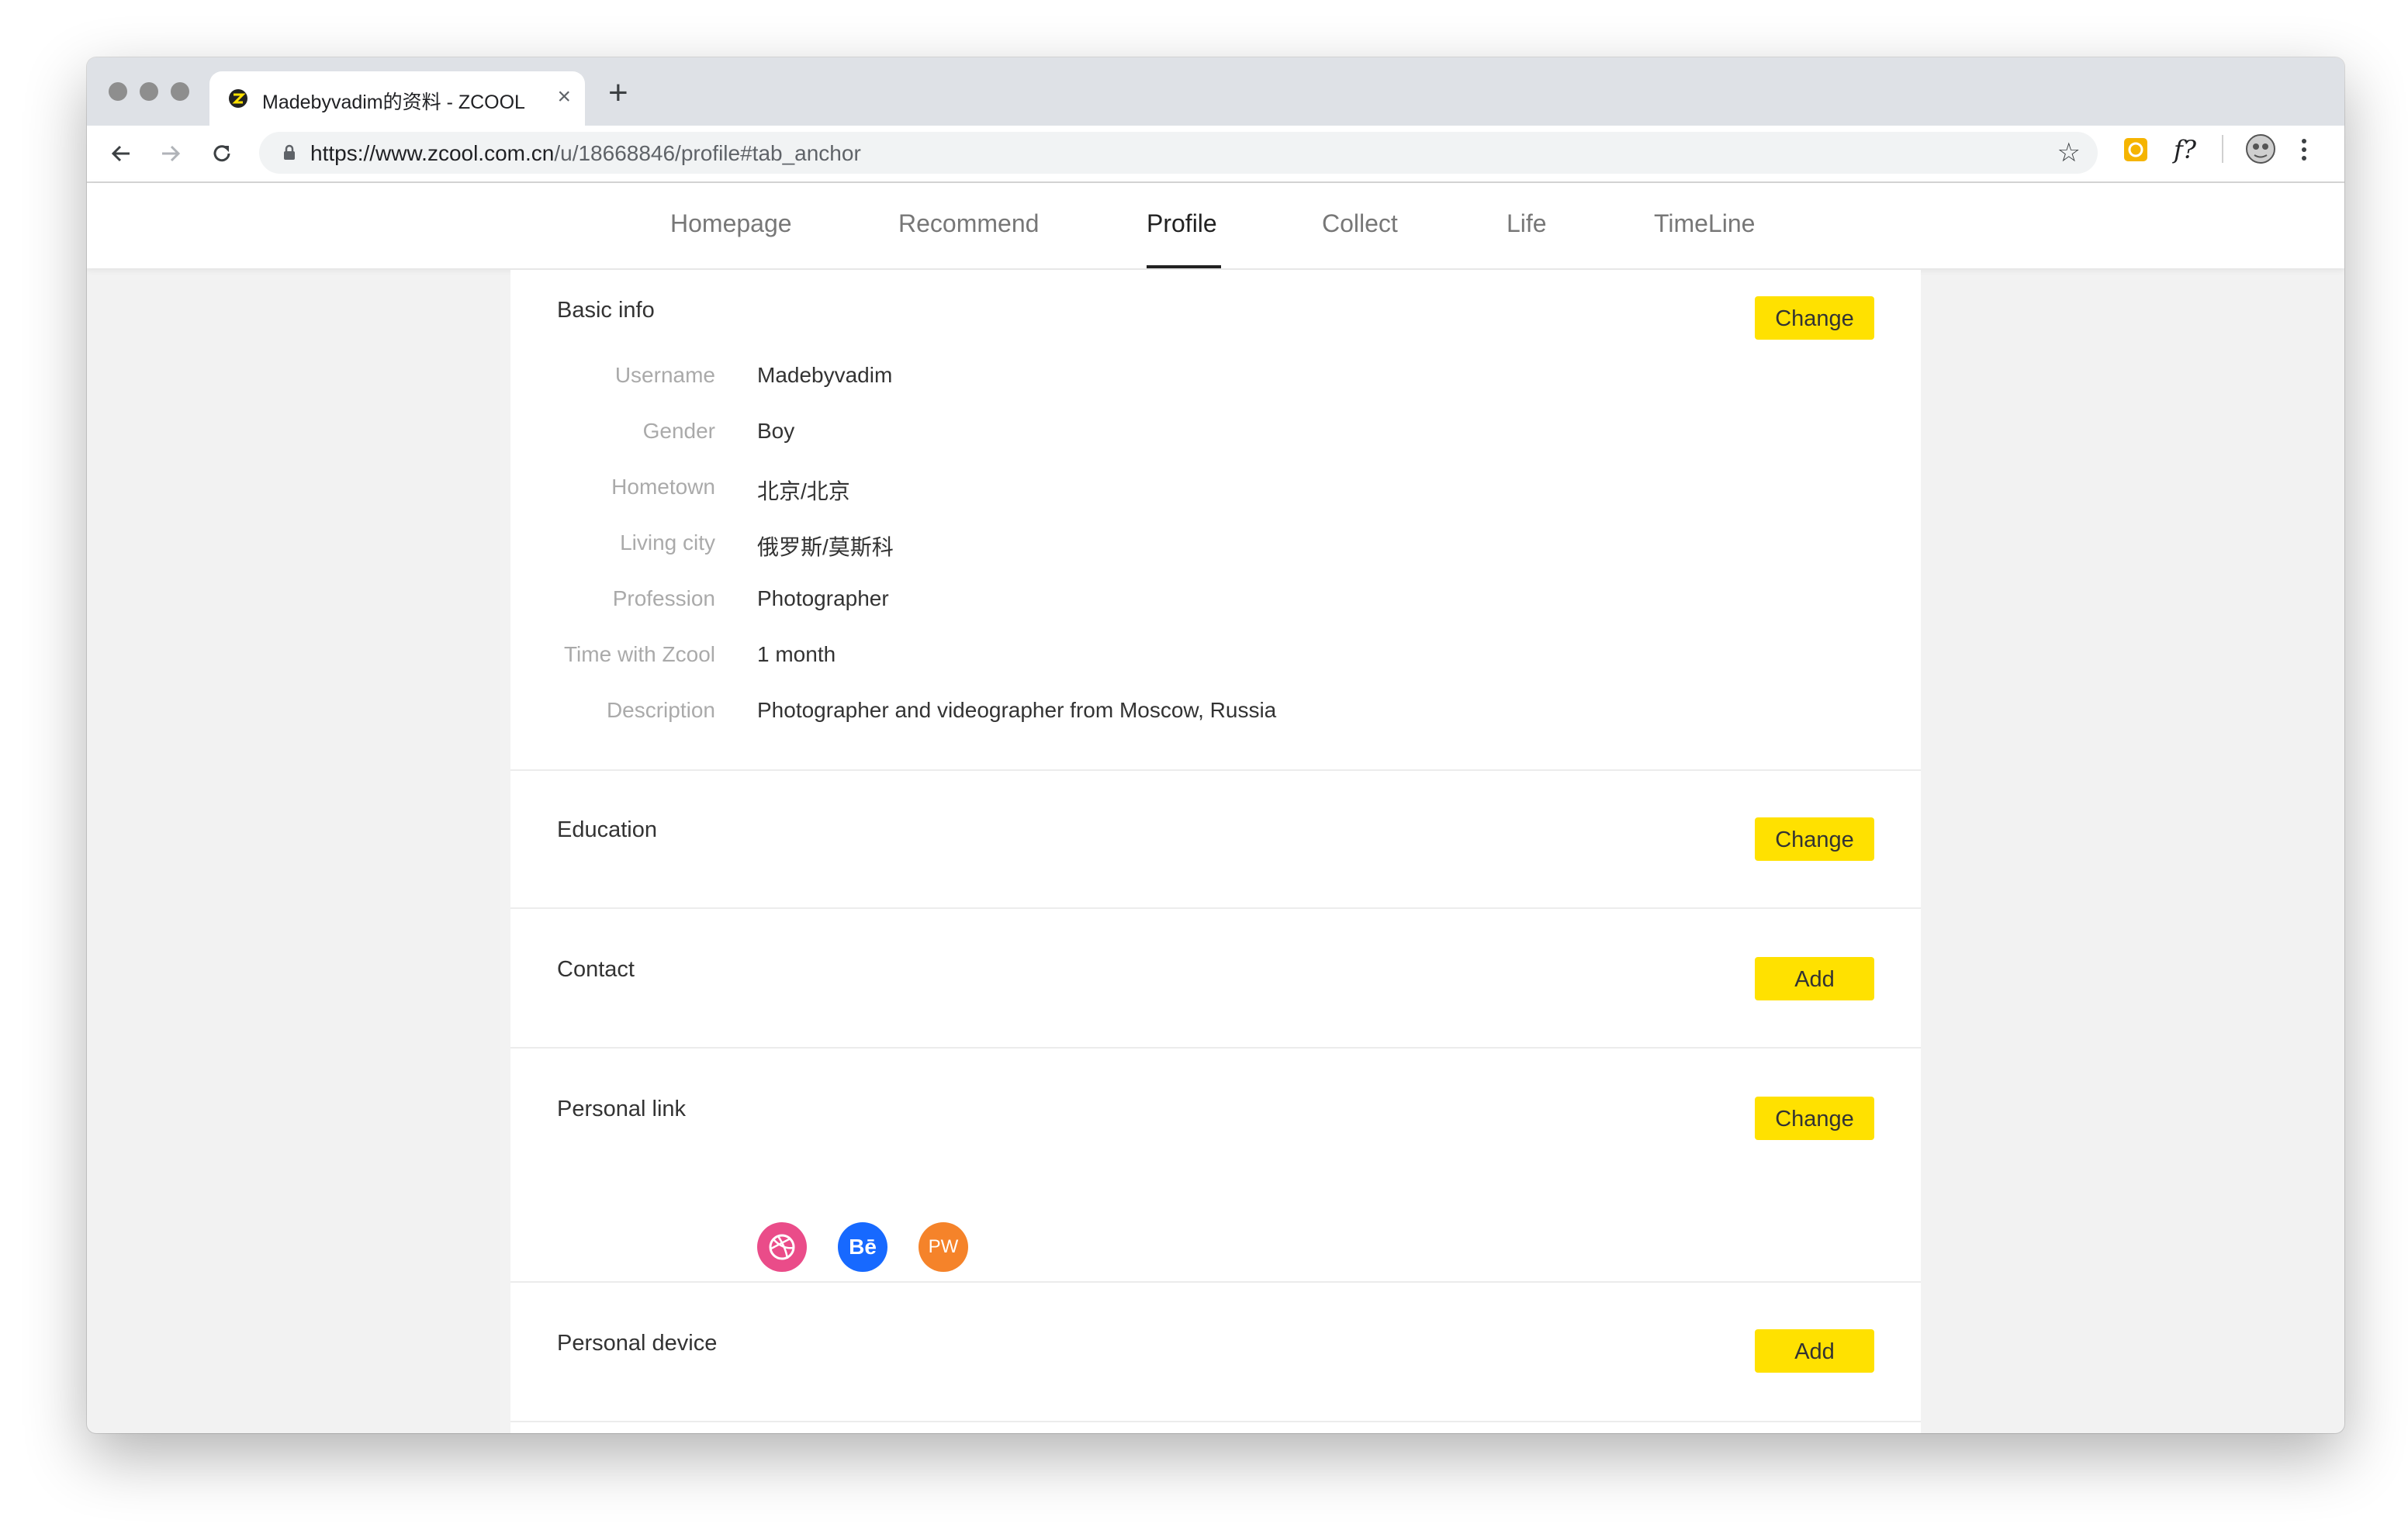  I want to click on dribbble-icon, so click(782, 1247).